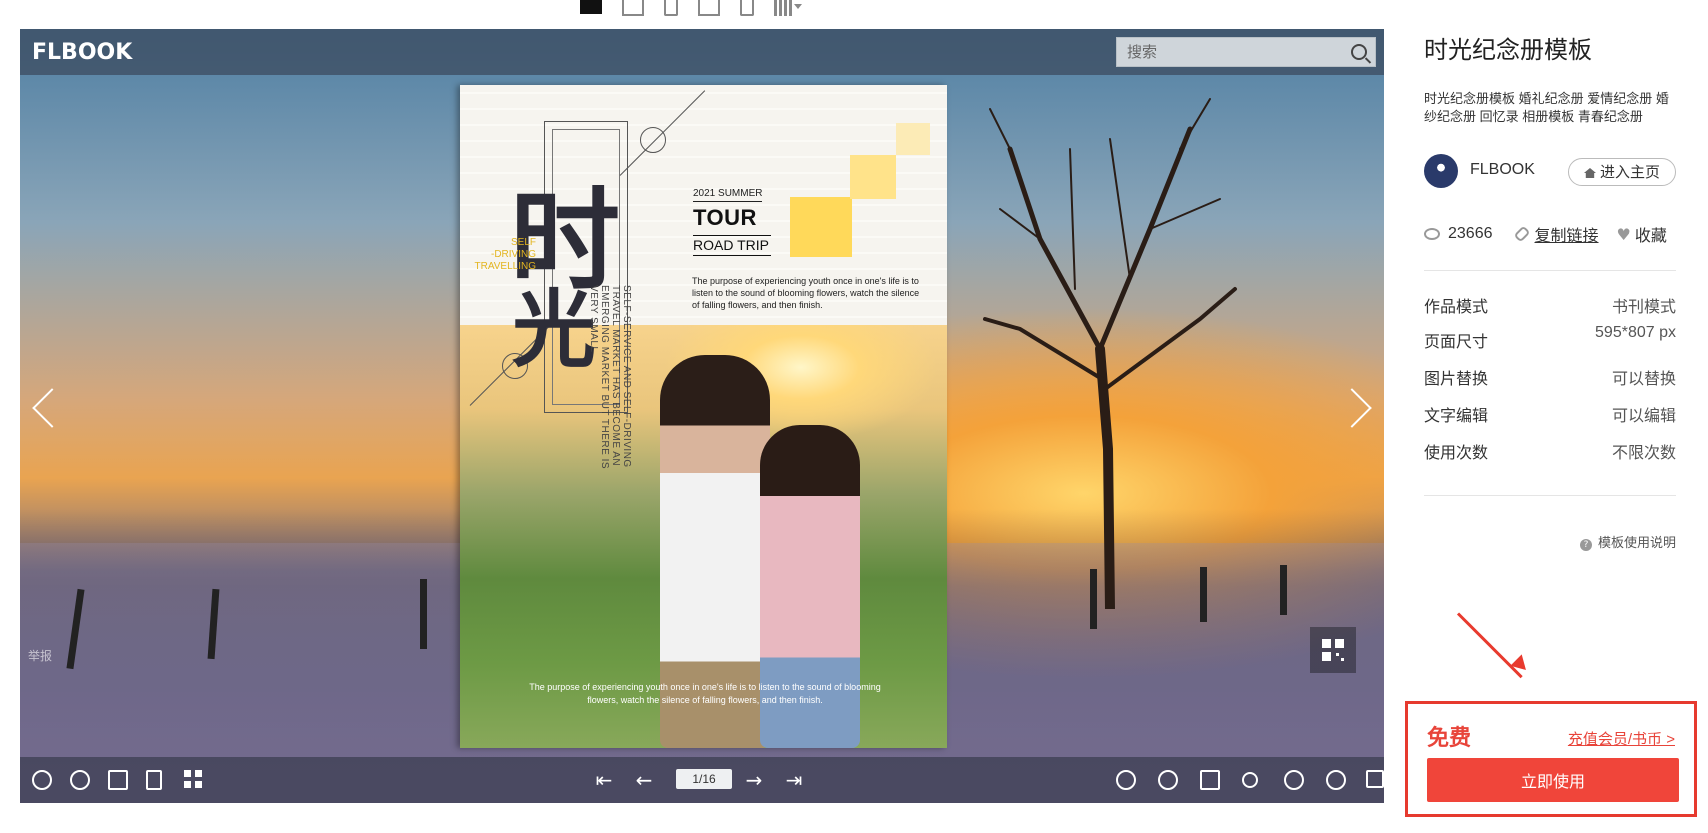 The height and width of the screenshot is (833, 1708). What do you see at coordinates (1502, 170) in the screenshot?
I see `author-name: FLBOOK` at bounding box center [1502, 170].